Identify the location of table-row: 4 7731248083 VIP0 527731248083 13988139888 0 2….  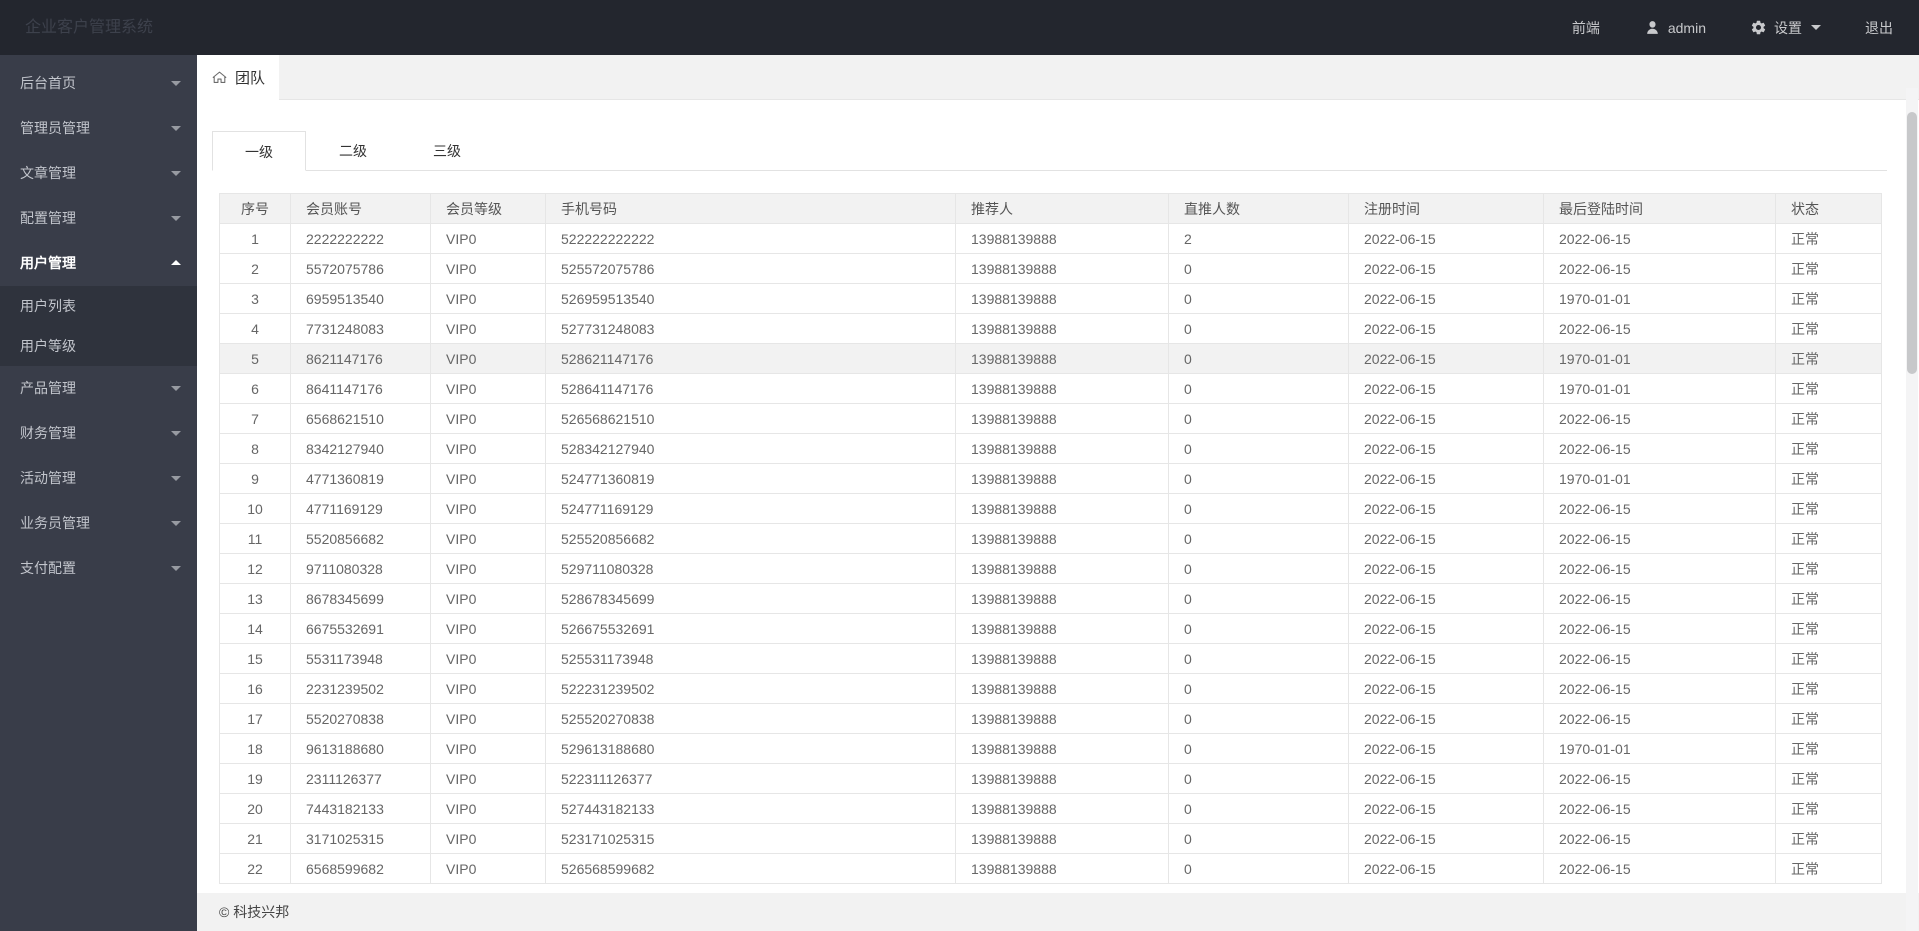
(1050, 328).